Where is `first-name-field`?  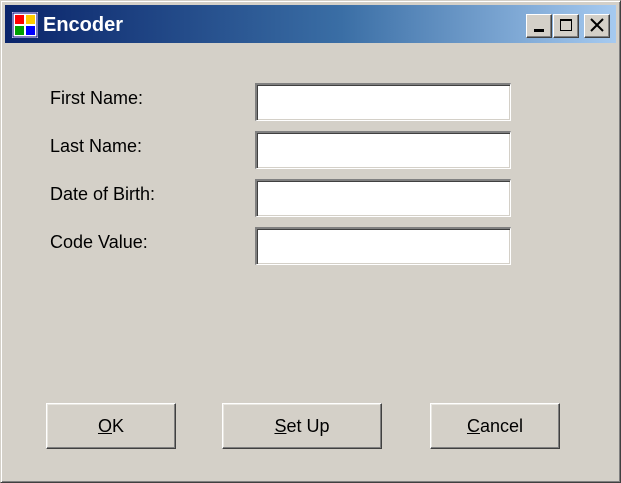 first-name-field is located at coordinates (383, 102).